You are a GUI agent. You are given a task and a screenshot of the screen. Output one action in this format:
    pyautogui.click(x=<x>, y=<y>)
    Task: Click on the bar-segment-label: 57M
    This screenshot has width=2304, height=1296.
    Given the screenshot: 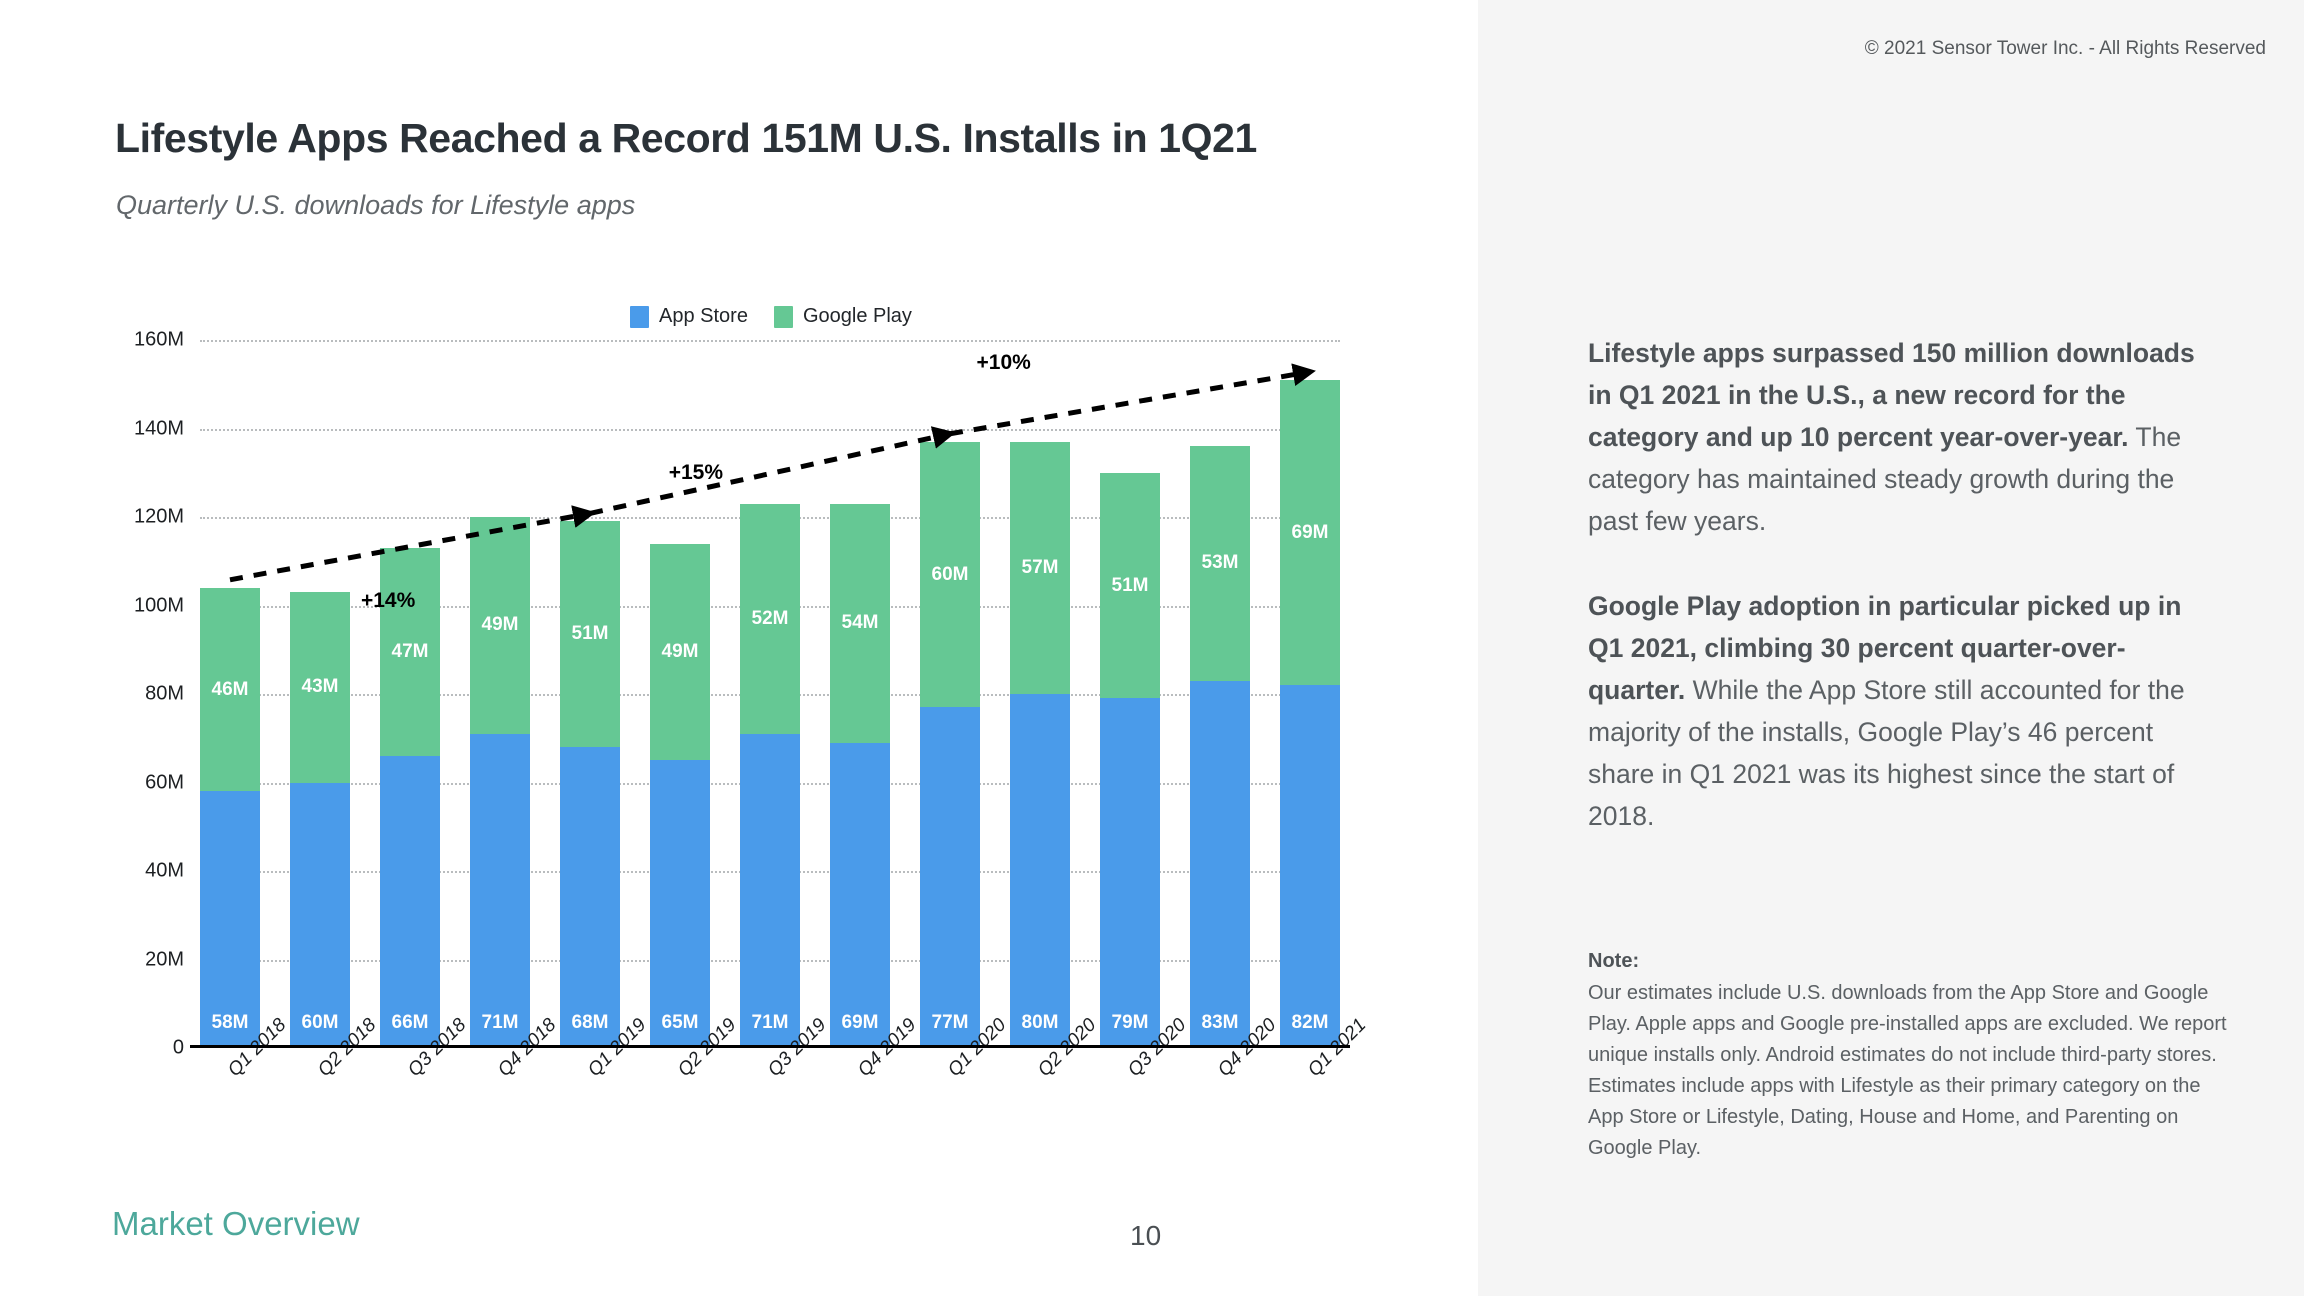 What is the action you would take?
    pyautogui.click(x=1040, y=567)
    